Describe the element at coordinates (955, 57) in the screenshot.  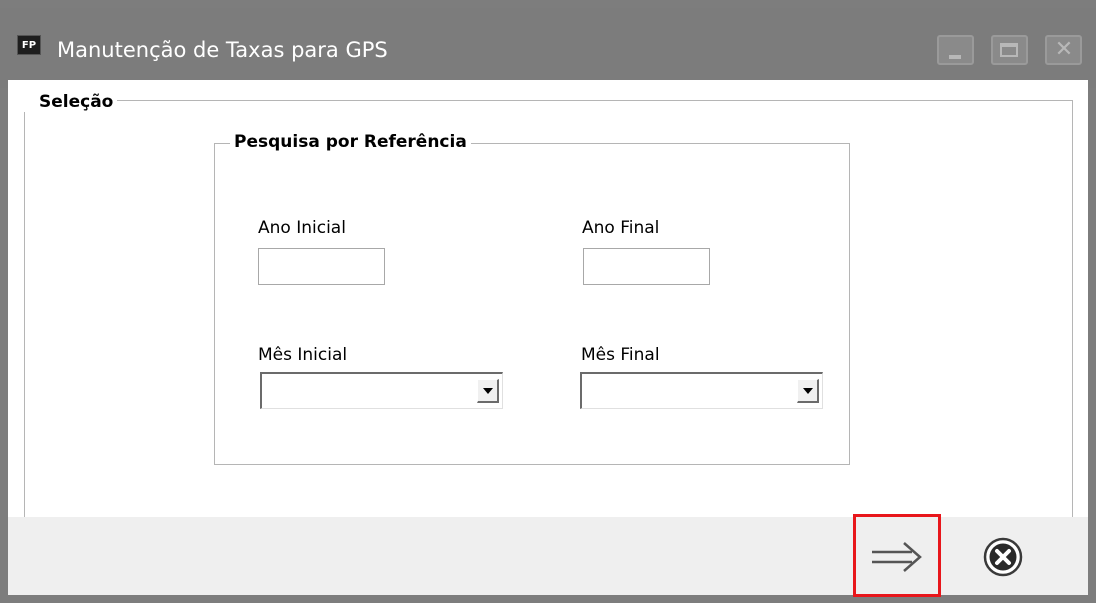
I see `minimize-icon` at that location.